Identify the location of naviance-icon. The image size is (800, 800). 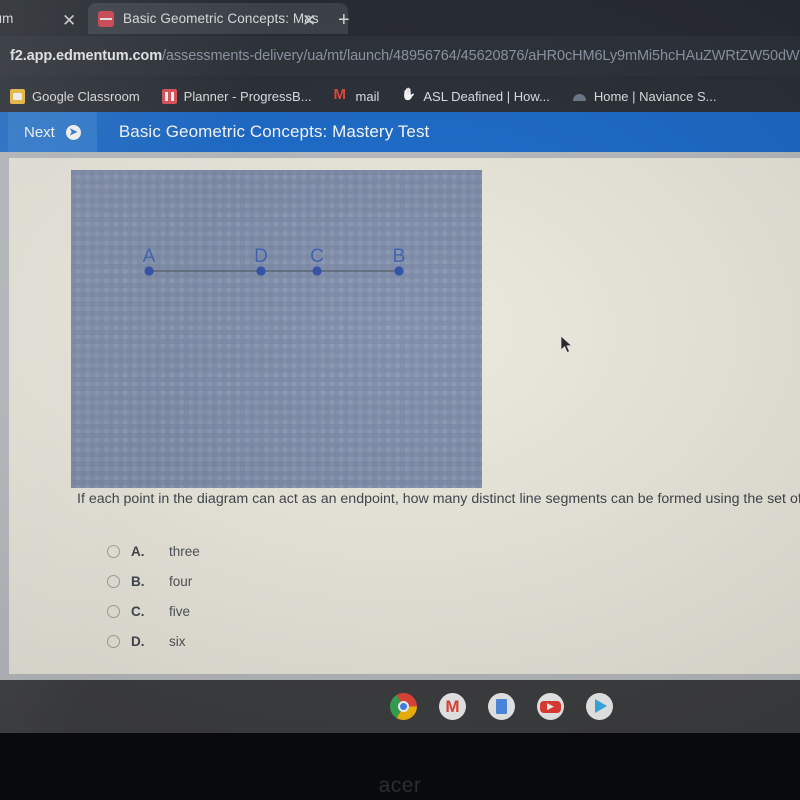
(579, 96).